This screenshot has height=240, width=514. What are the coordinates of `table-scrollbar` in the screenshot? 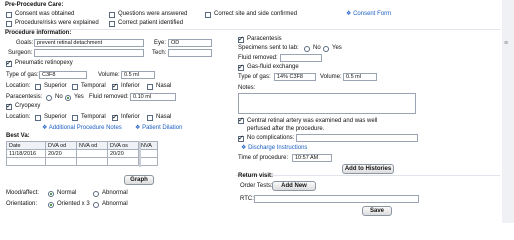 It's located at (140, 154).